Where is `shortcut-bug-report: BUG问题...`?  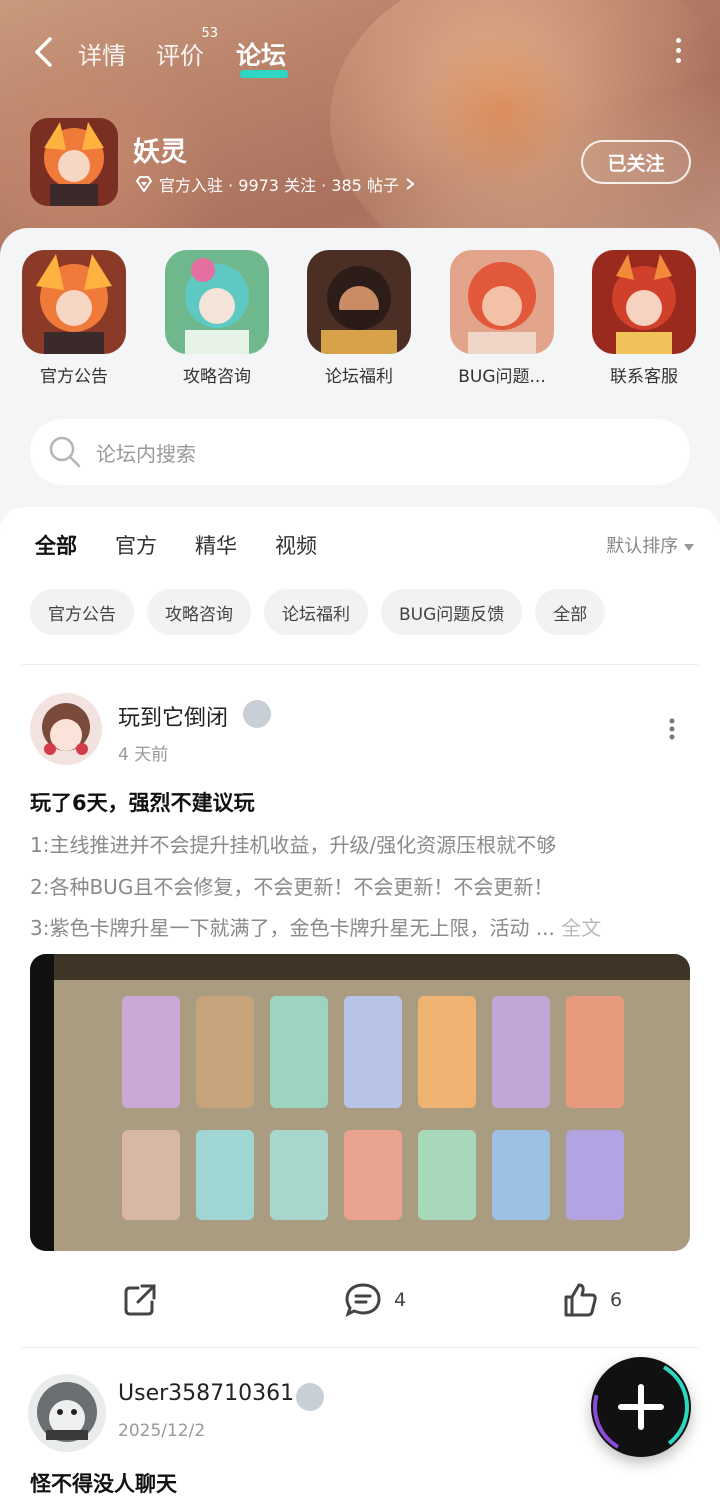
shortcut-bug-report: BUG问题... is located at coordinates (502, 318).